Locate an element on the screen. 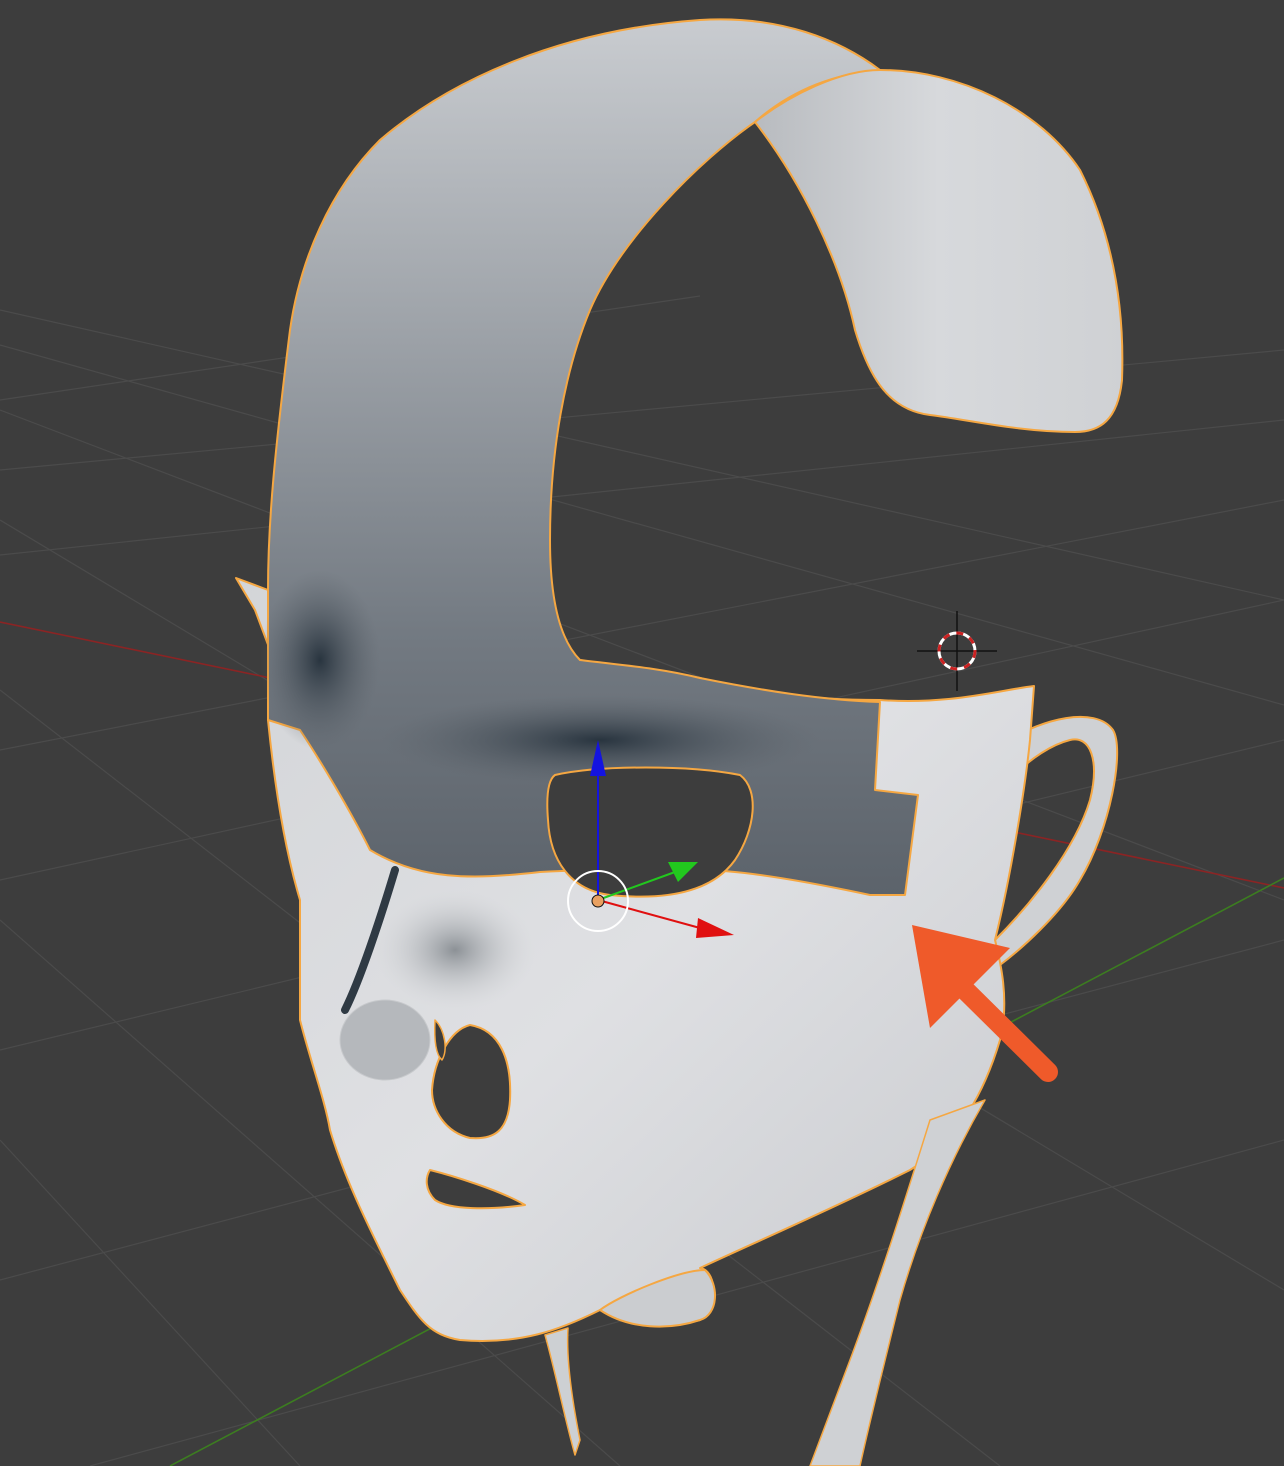 The height and width of the screenshot is (1466, 1284). nostril-ring is located at coordinates (385, 1040).